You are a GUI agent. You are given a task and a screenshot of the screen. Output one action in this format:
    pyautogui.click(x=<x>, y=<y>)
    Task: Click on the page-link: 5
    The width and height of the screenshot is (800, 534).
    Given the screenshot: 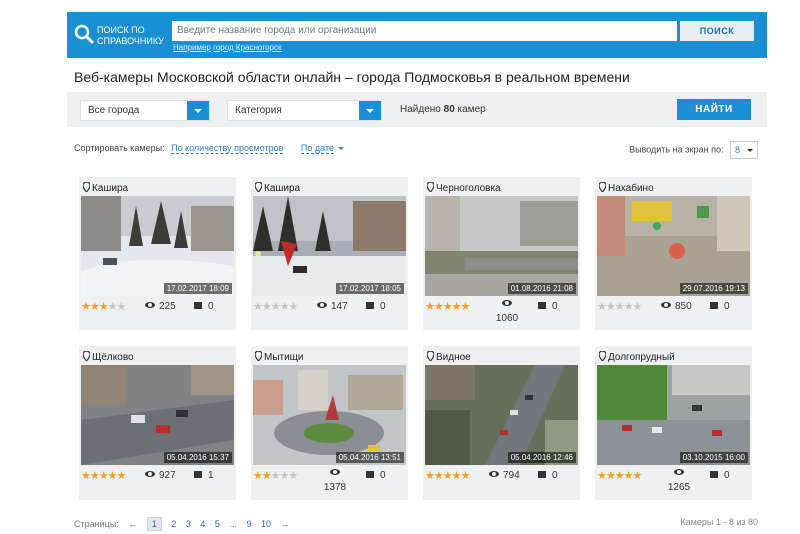 What is the action you would take?
    pyautogui.click(x=217, y=524)
    